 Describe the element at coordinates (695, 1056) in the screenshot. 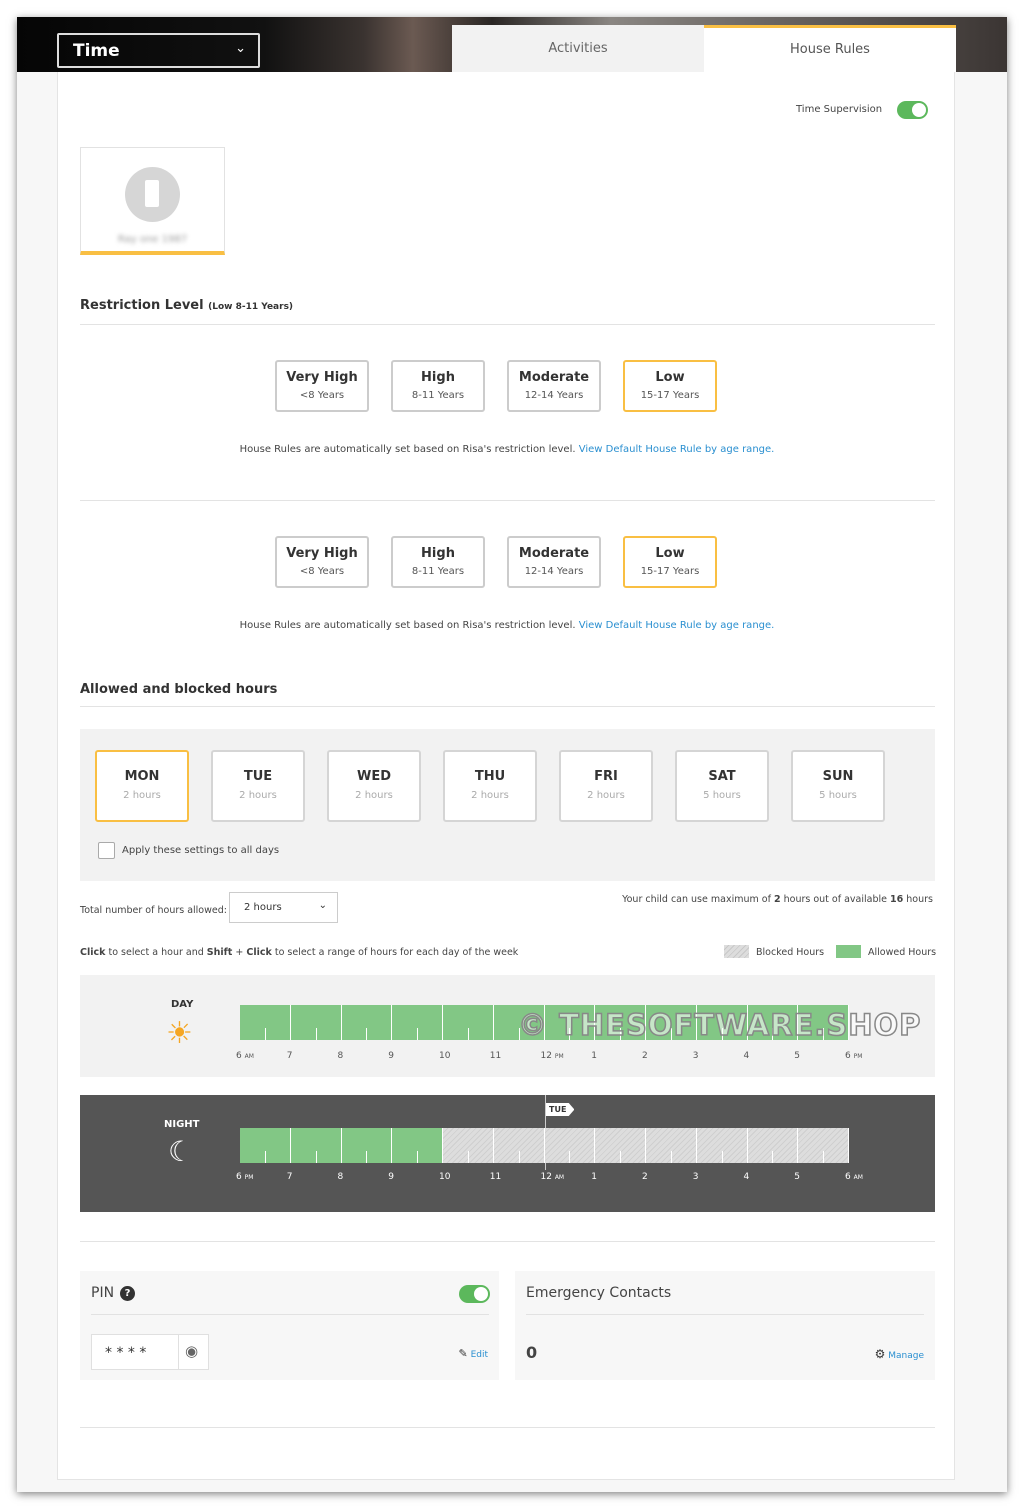

I see `tick-label: 3` at that location.